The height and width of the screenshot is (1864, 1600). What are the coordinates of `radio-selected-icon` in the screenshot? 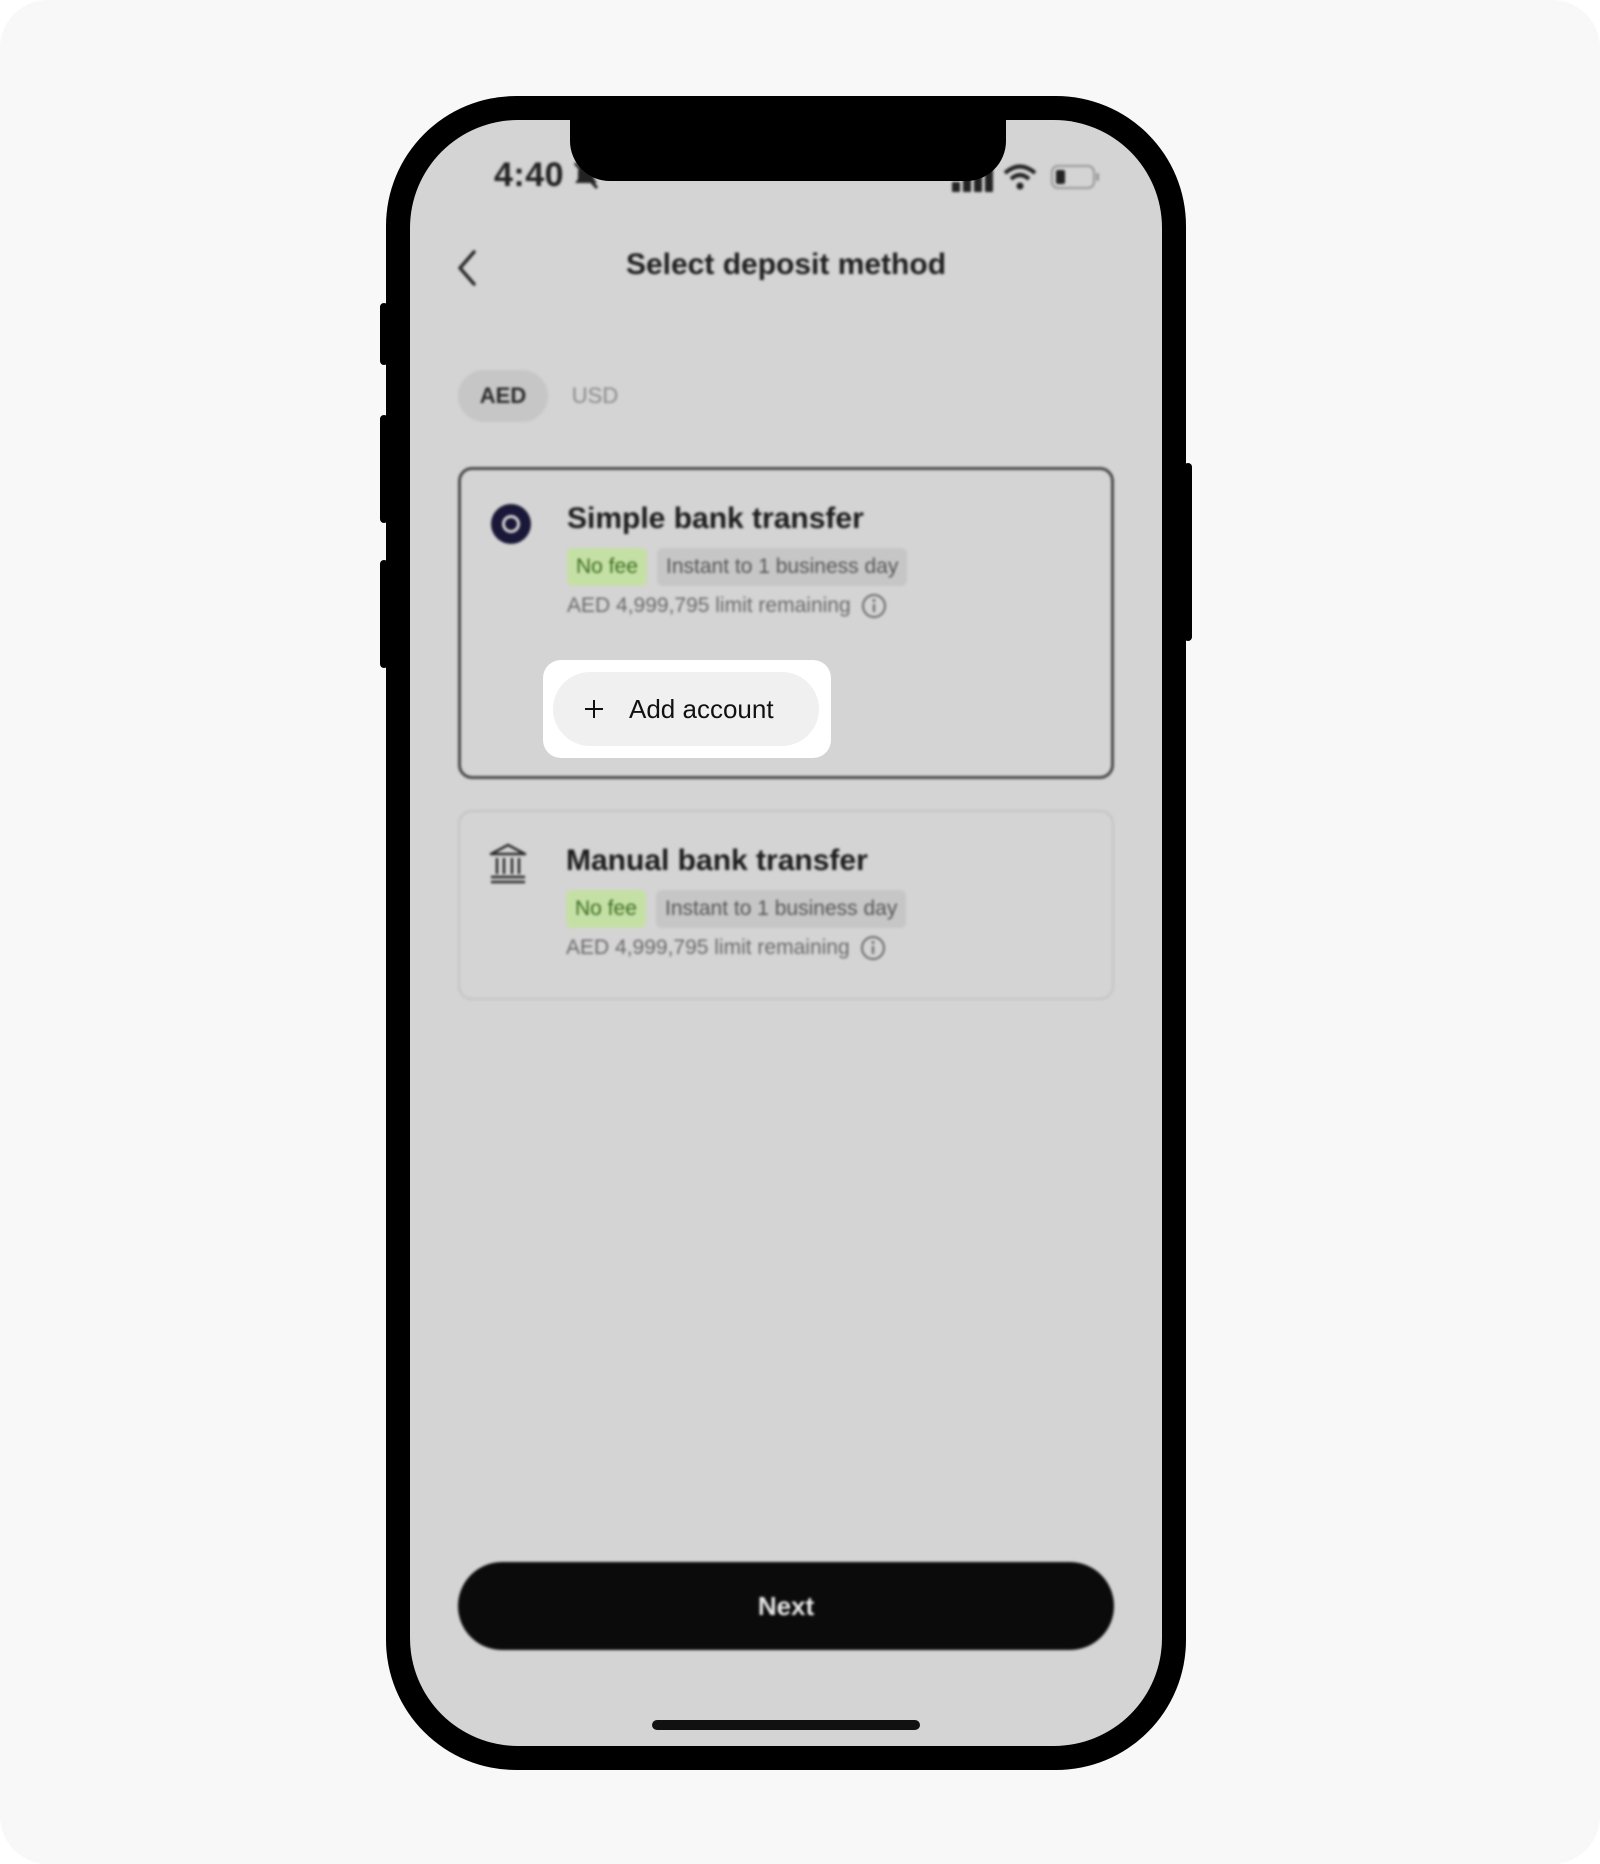 It's located at (511, 524).